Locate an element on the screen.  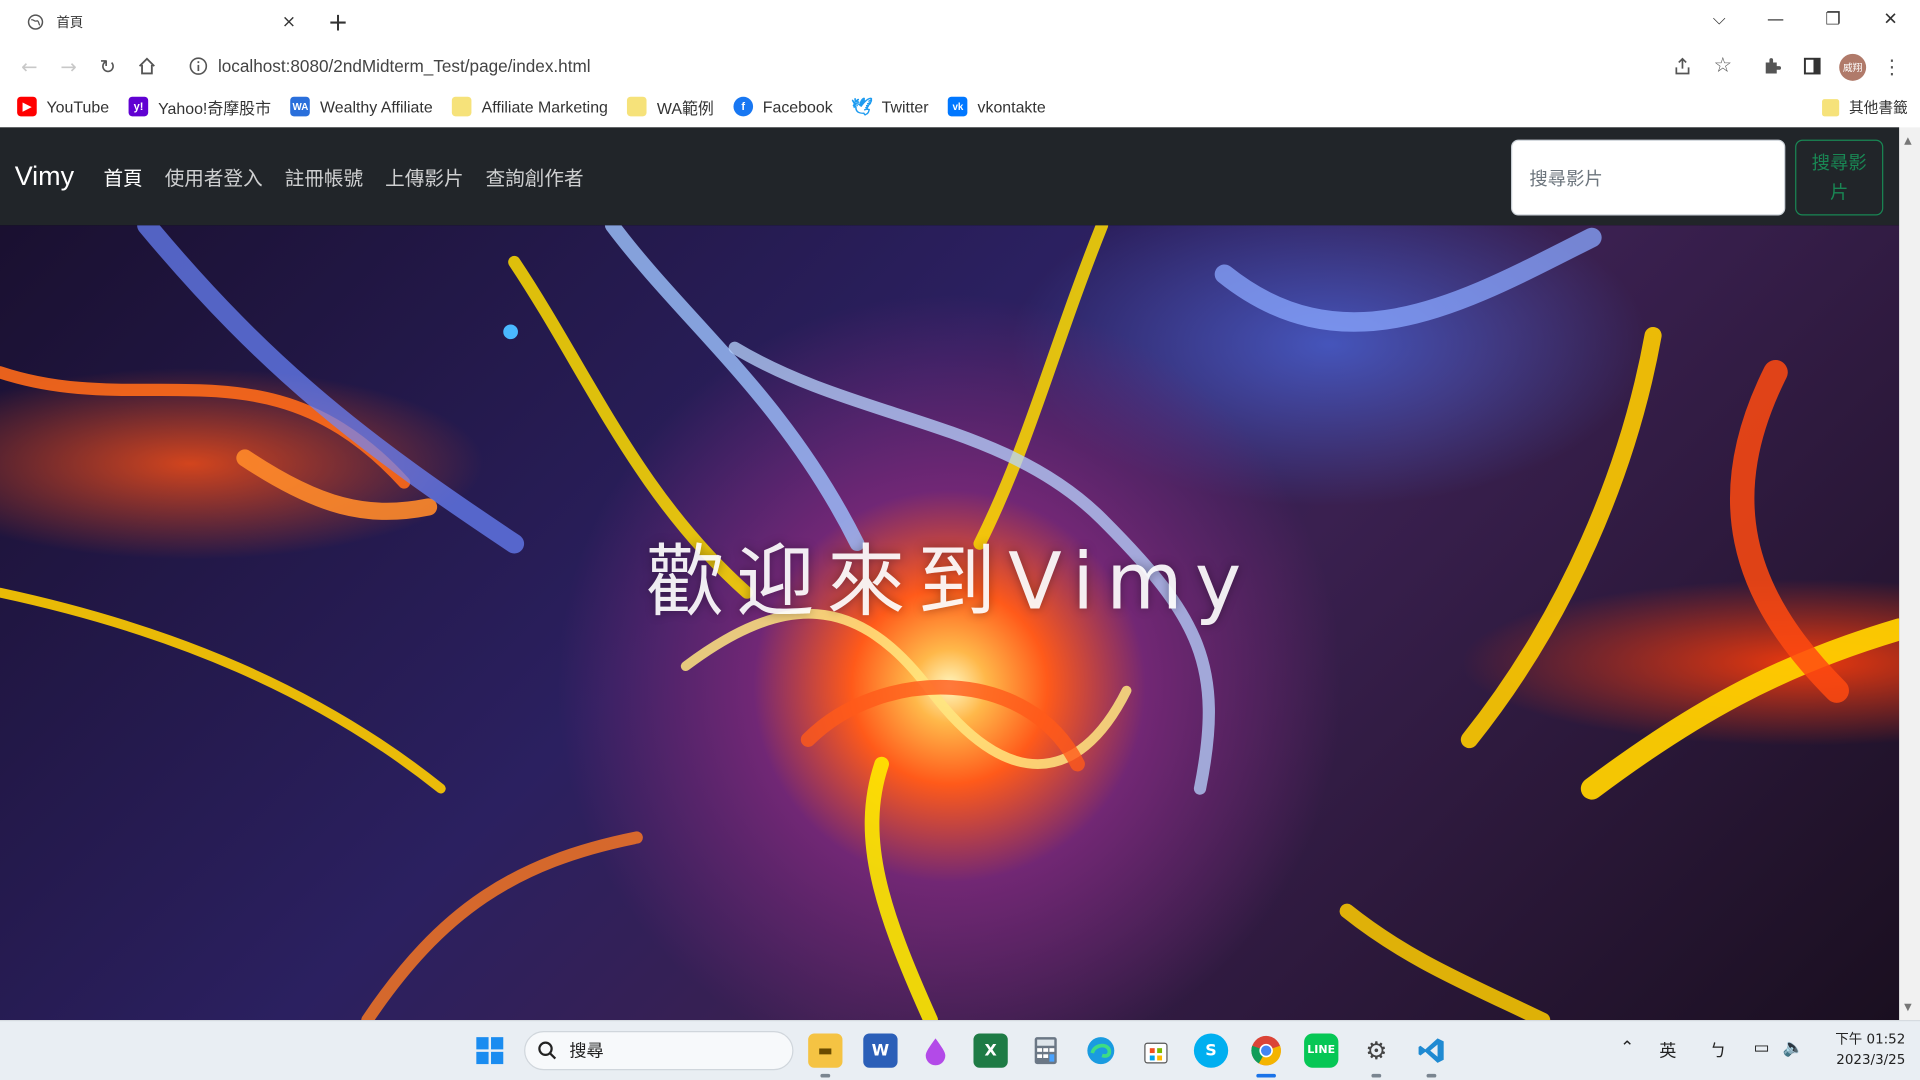
ime-mode-icon: ㄅ is located at coordinates (1717, 1050).